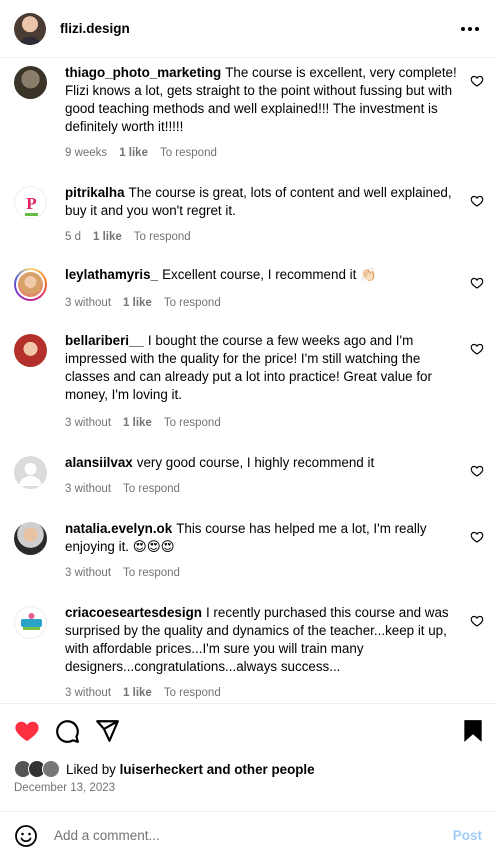 The width and height of the screenshot is (496, 859). What do you see at coordinates (467, 835) in the screenshot?
I see `post-button: Post` at bounding box center [467, 835].